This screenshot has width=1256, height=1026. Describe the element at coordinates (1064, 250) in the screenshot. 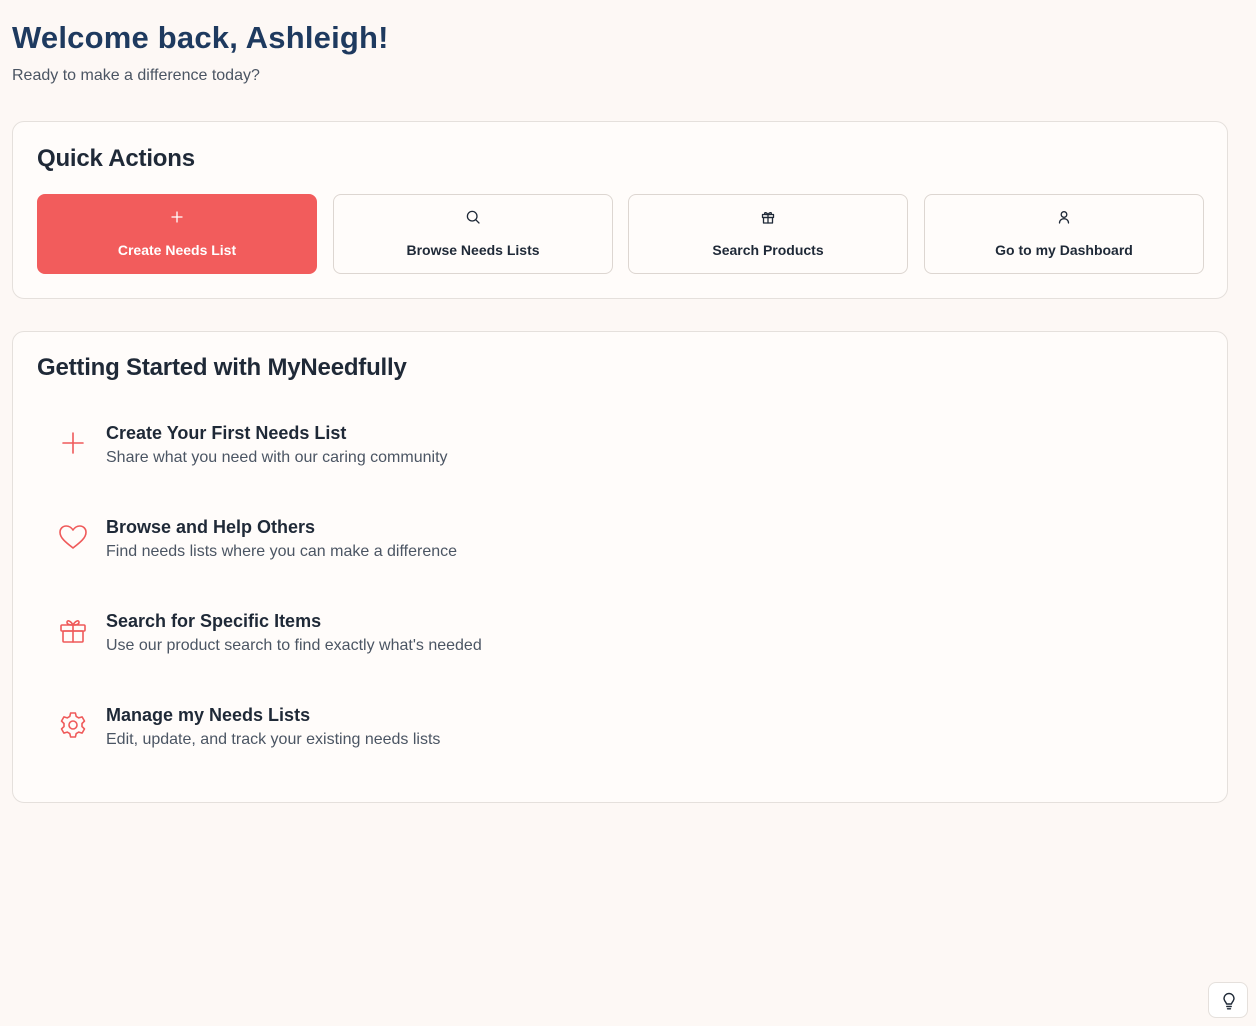

I see `go-to-dashboard-label: Go to my Dashboard` at that location.